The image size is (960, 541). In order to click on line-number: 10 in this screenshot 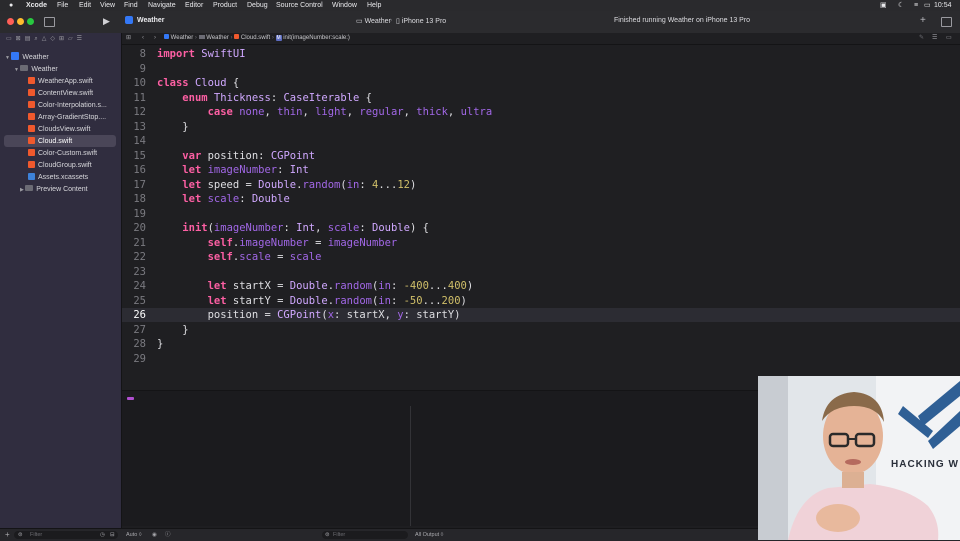, I will do `click(139, 83)`.